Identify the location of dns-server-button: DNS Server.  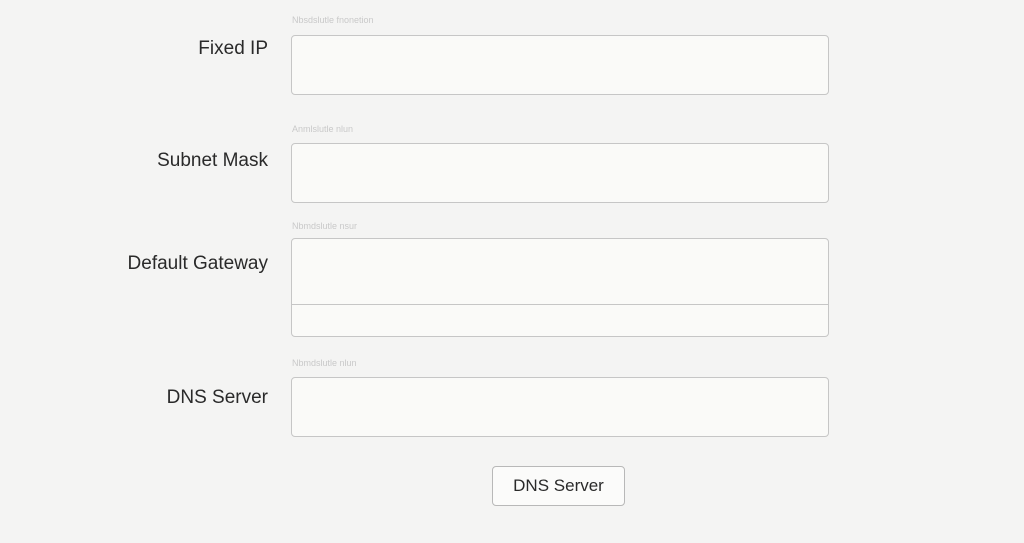
(558, 486).